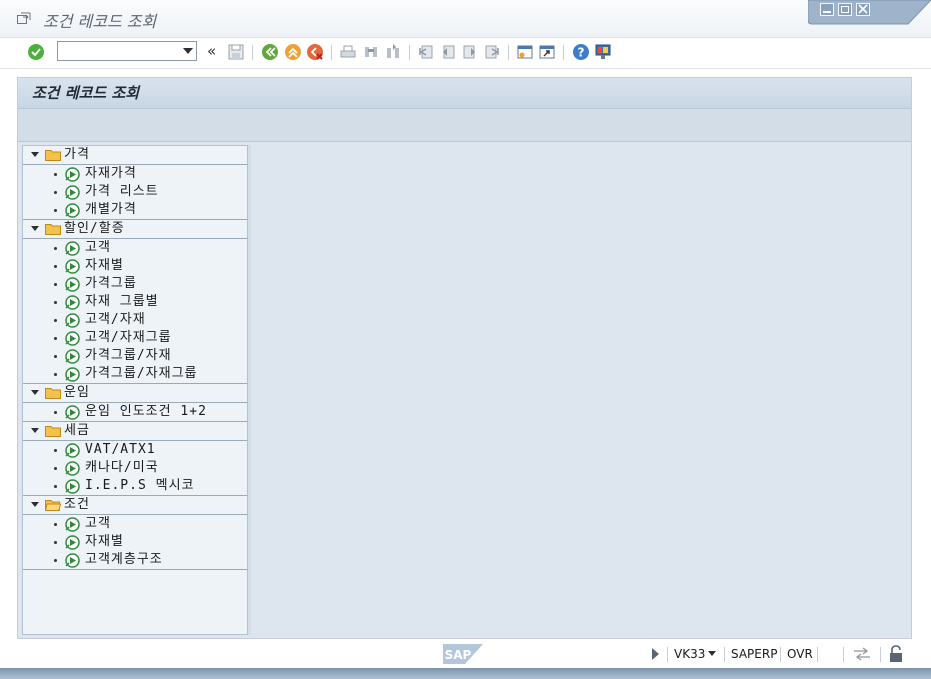 The width and height of the screenshot is (931, 679). Describe the element at coordinates (135, 486) in the screenshot. I see `tree-item: I.E.P.S 멕시코` at that location.